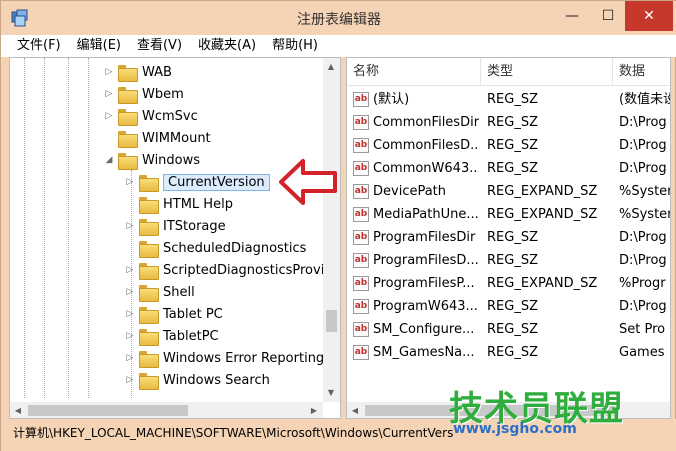  Describe the element at coordinates (508, 122) in the screenshot. I see `list-item: ab CommonFilesDir REG_SZ D:\Prog` at that location.